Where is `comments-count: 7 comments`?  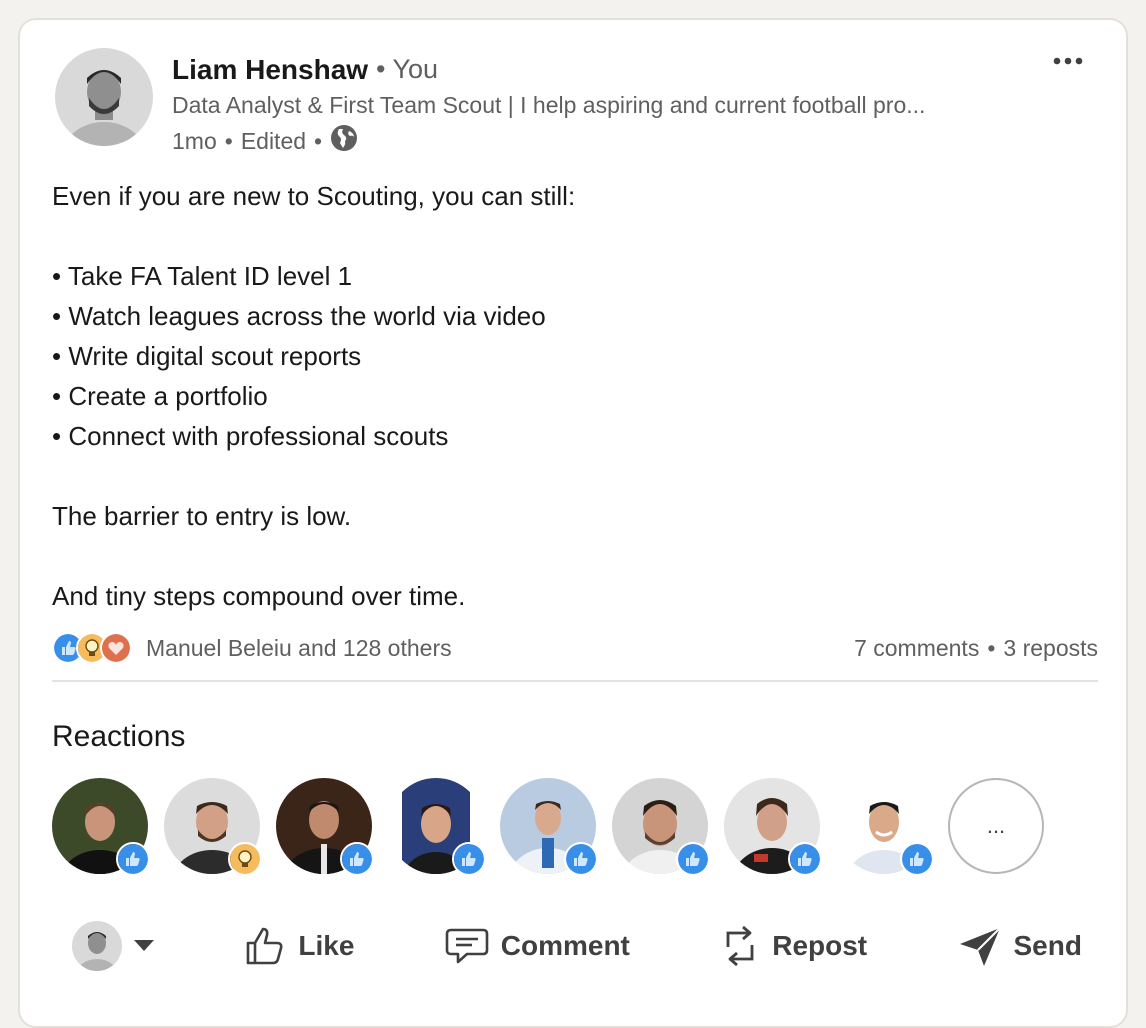
comments-count: 7 comments is located at coordinates (916, 648).